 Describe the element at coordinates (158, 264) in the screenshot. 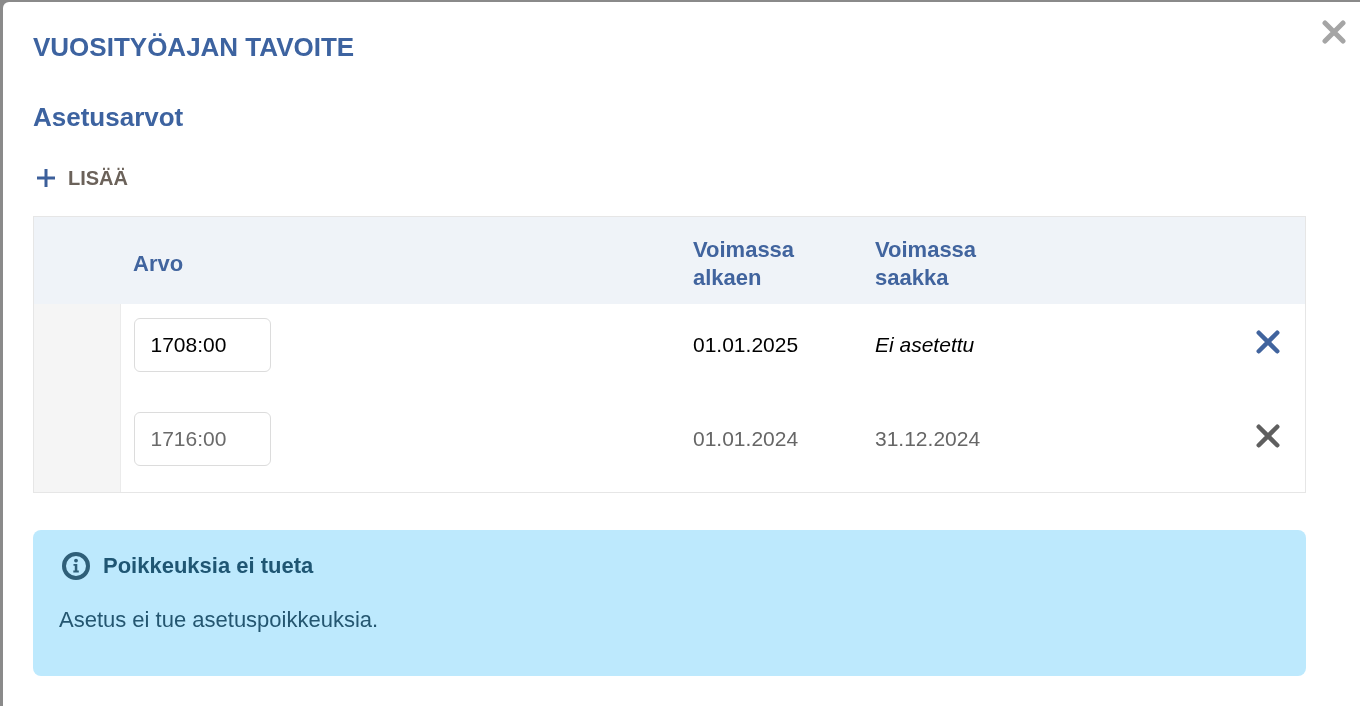

I see `column-header: Arvo` at that location.